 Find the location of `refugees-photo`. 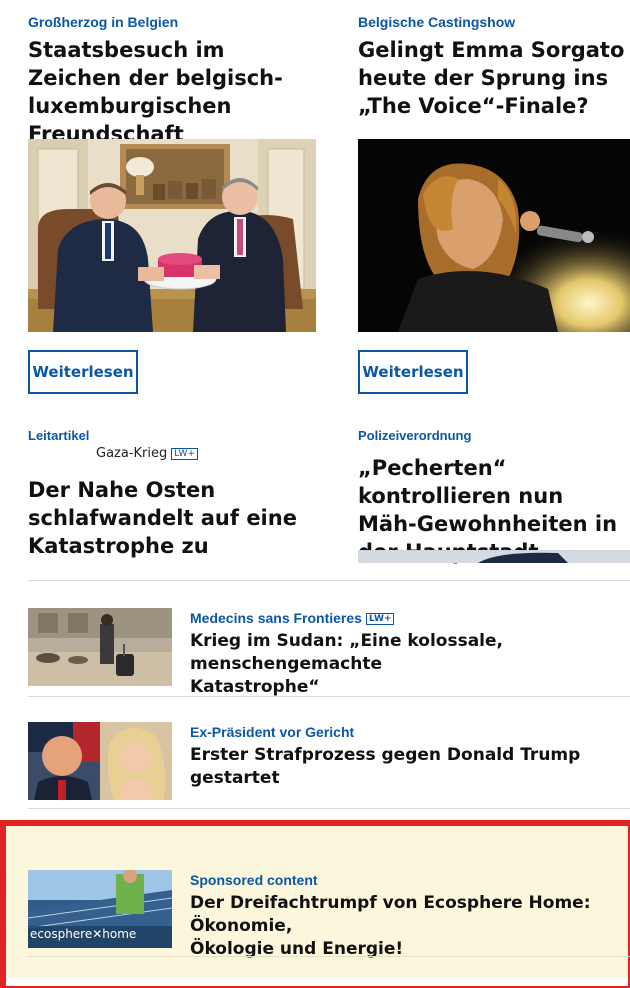

refugees-photo is located at coordinates (100, 647).